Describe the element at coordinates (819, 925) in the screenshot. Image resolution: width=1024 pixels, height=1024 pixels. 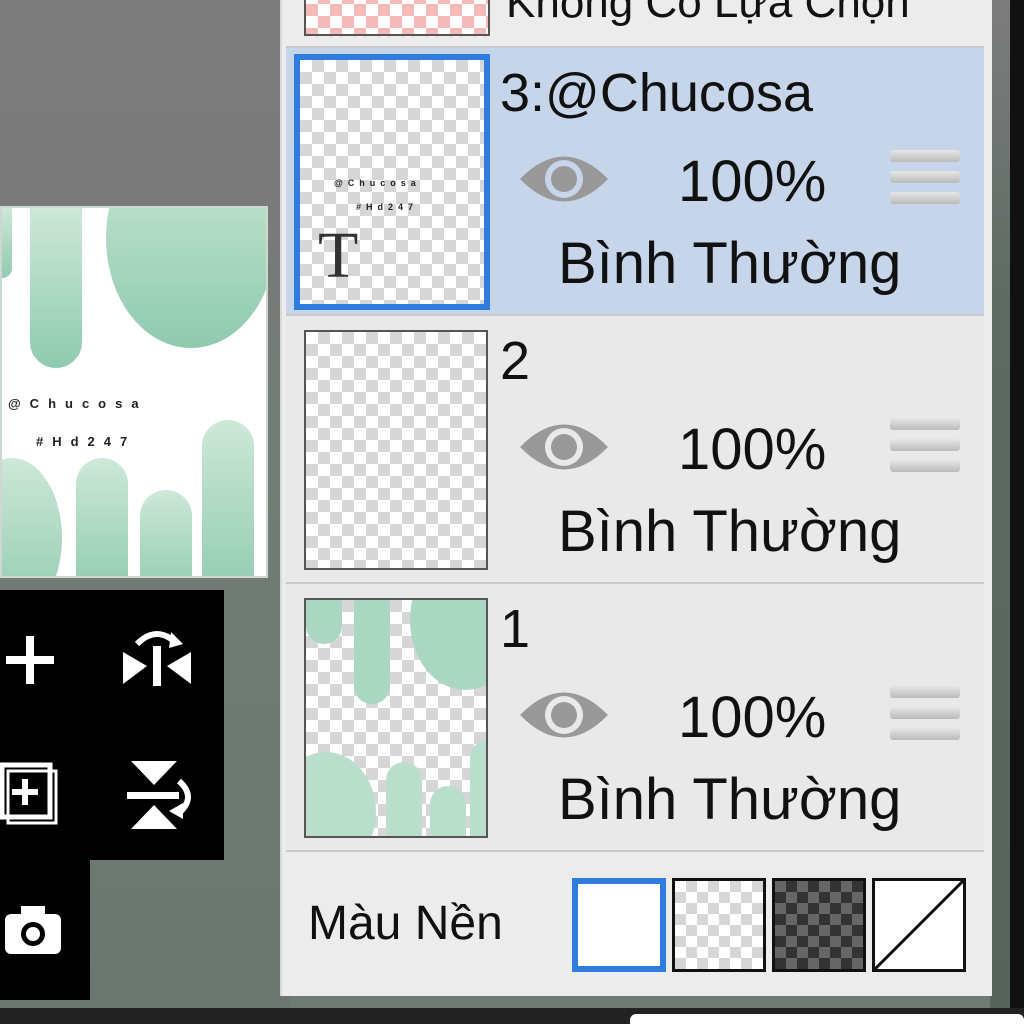
I see `swatch-checker-dark` at that location.